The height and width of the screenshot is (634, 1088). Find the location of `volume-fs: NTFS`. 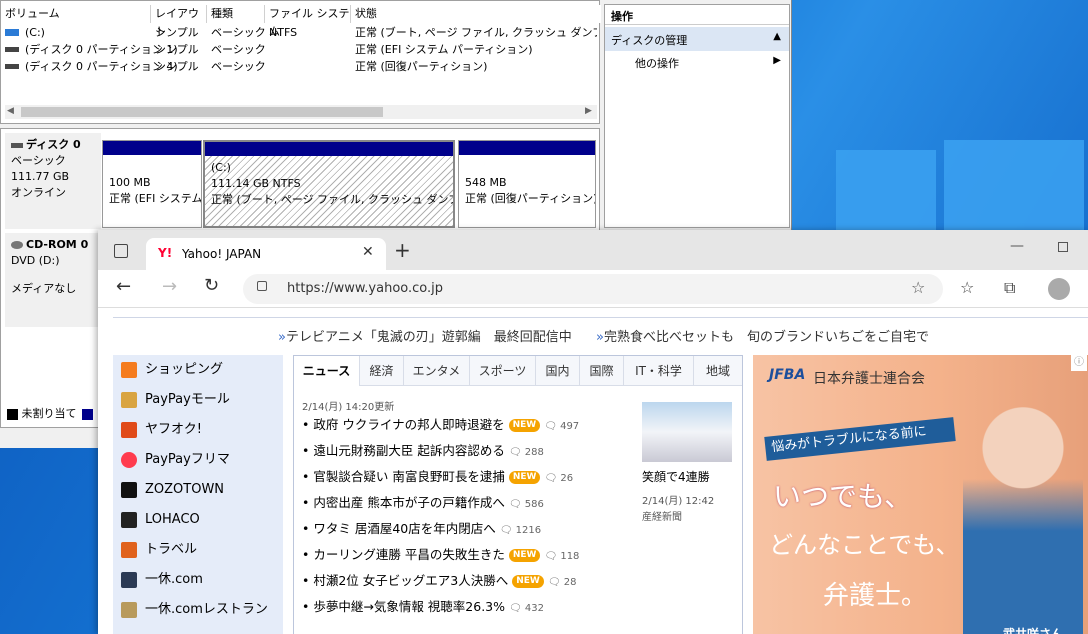

volume-fs: NTFS is located at coordinates (283, 32).